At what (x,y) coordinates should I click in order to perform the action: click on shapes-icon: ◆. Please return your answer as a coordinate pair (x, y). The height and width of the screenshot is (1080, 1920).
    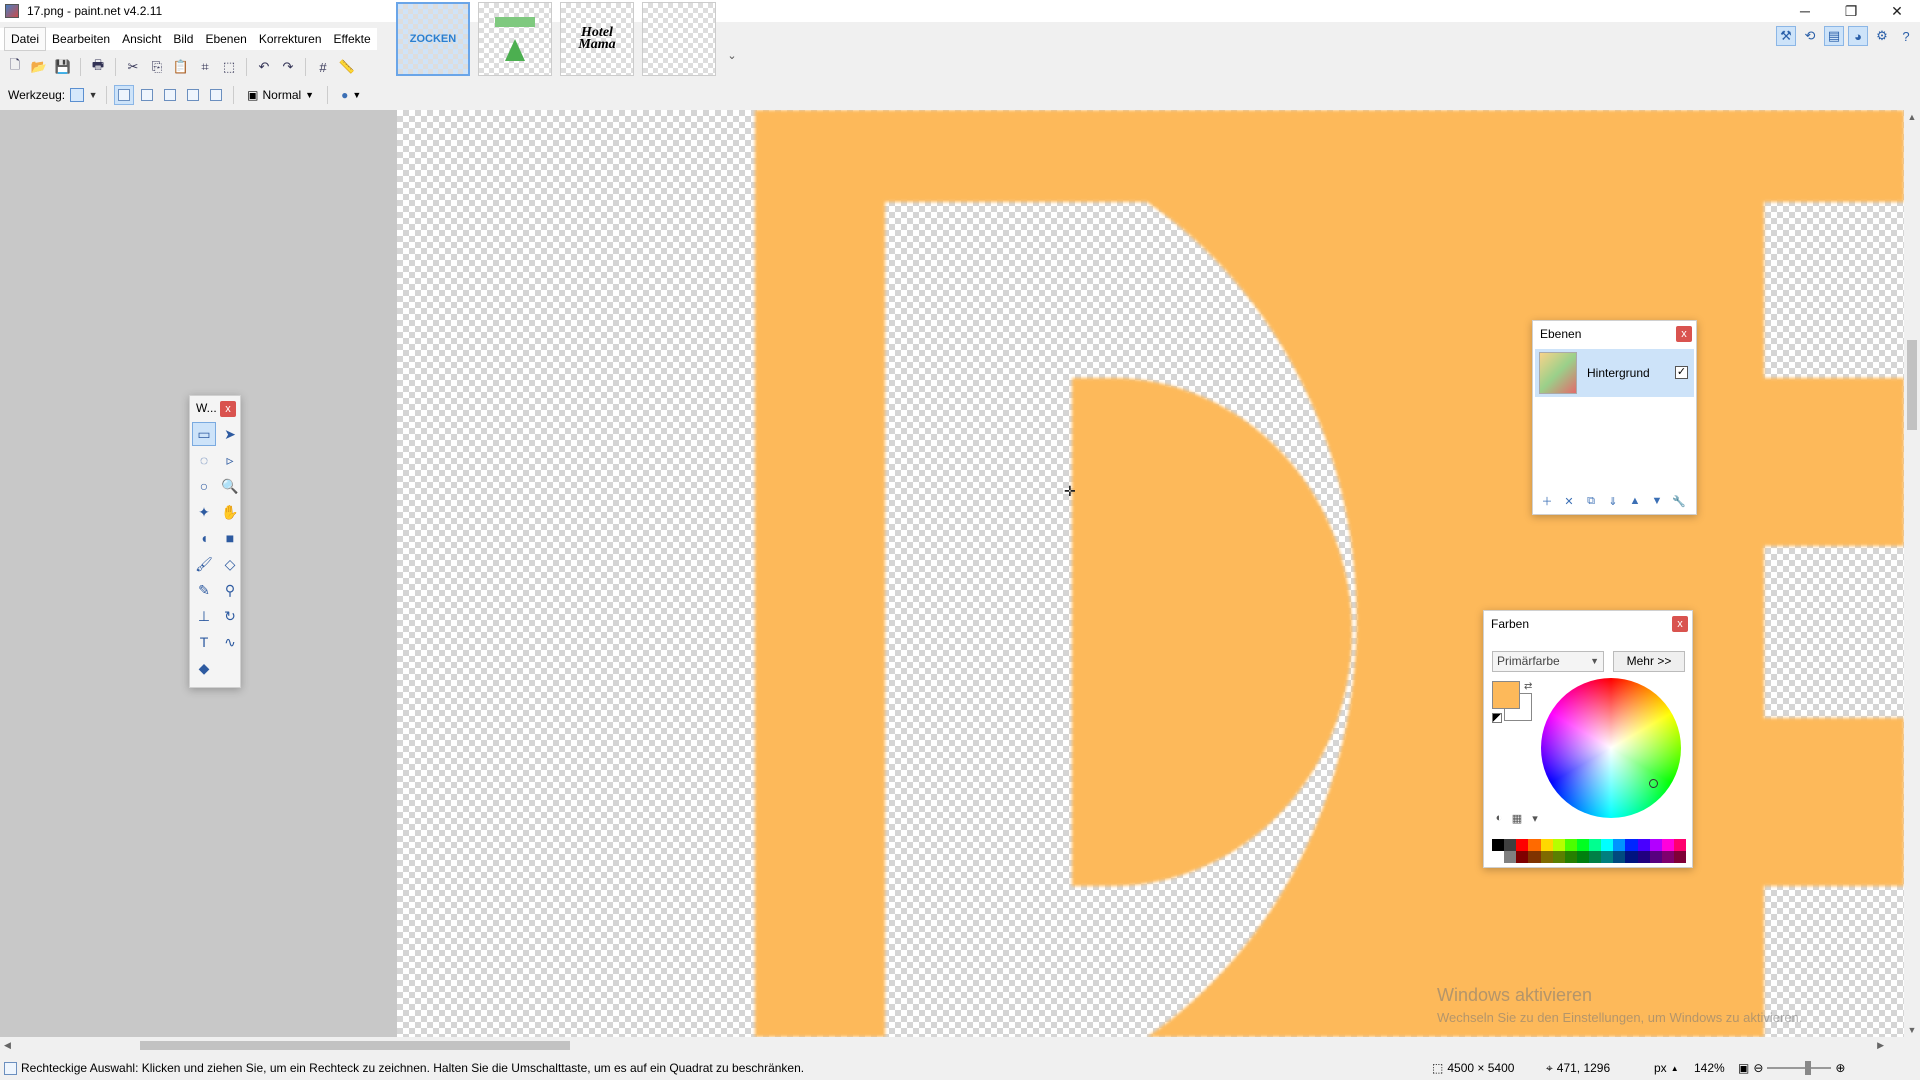
    Looking at the image, I should click on (204, 668).